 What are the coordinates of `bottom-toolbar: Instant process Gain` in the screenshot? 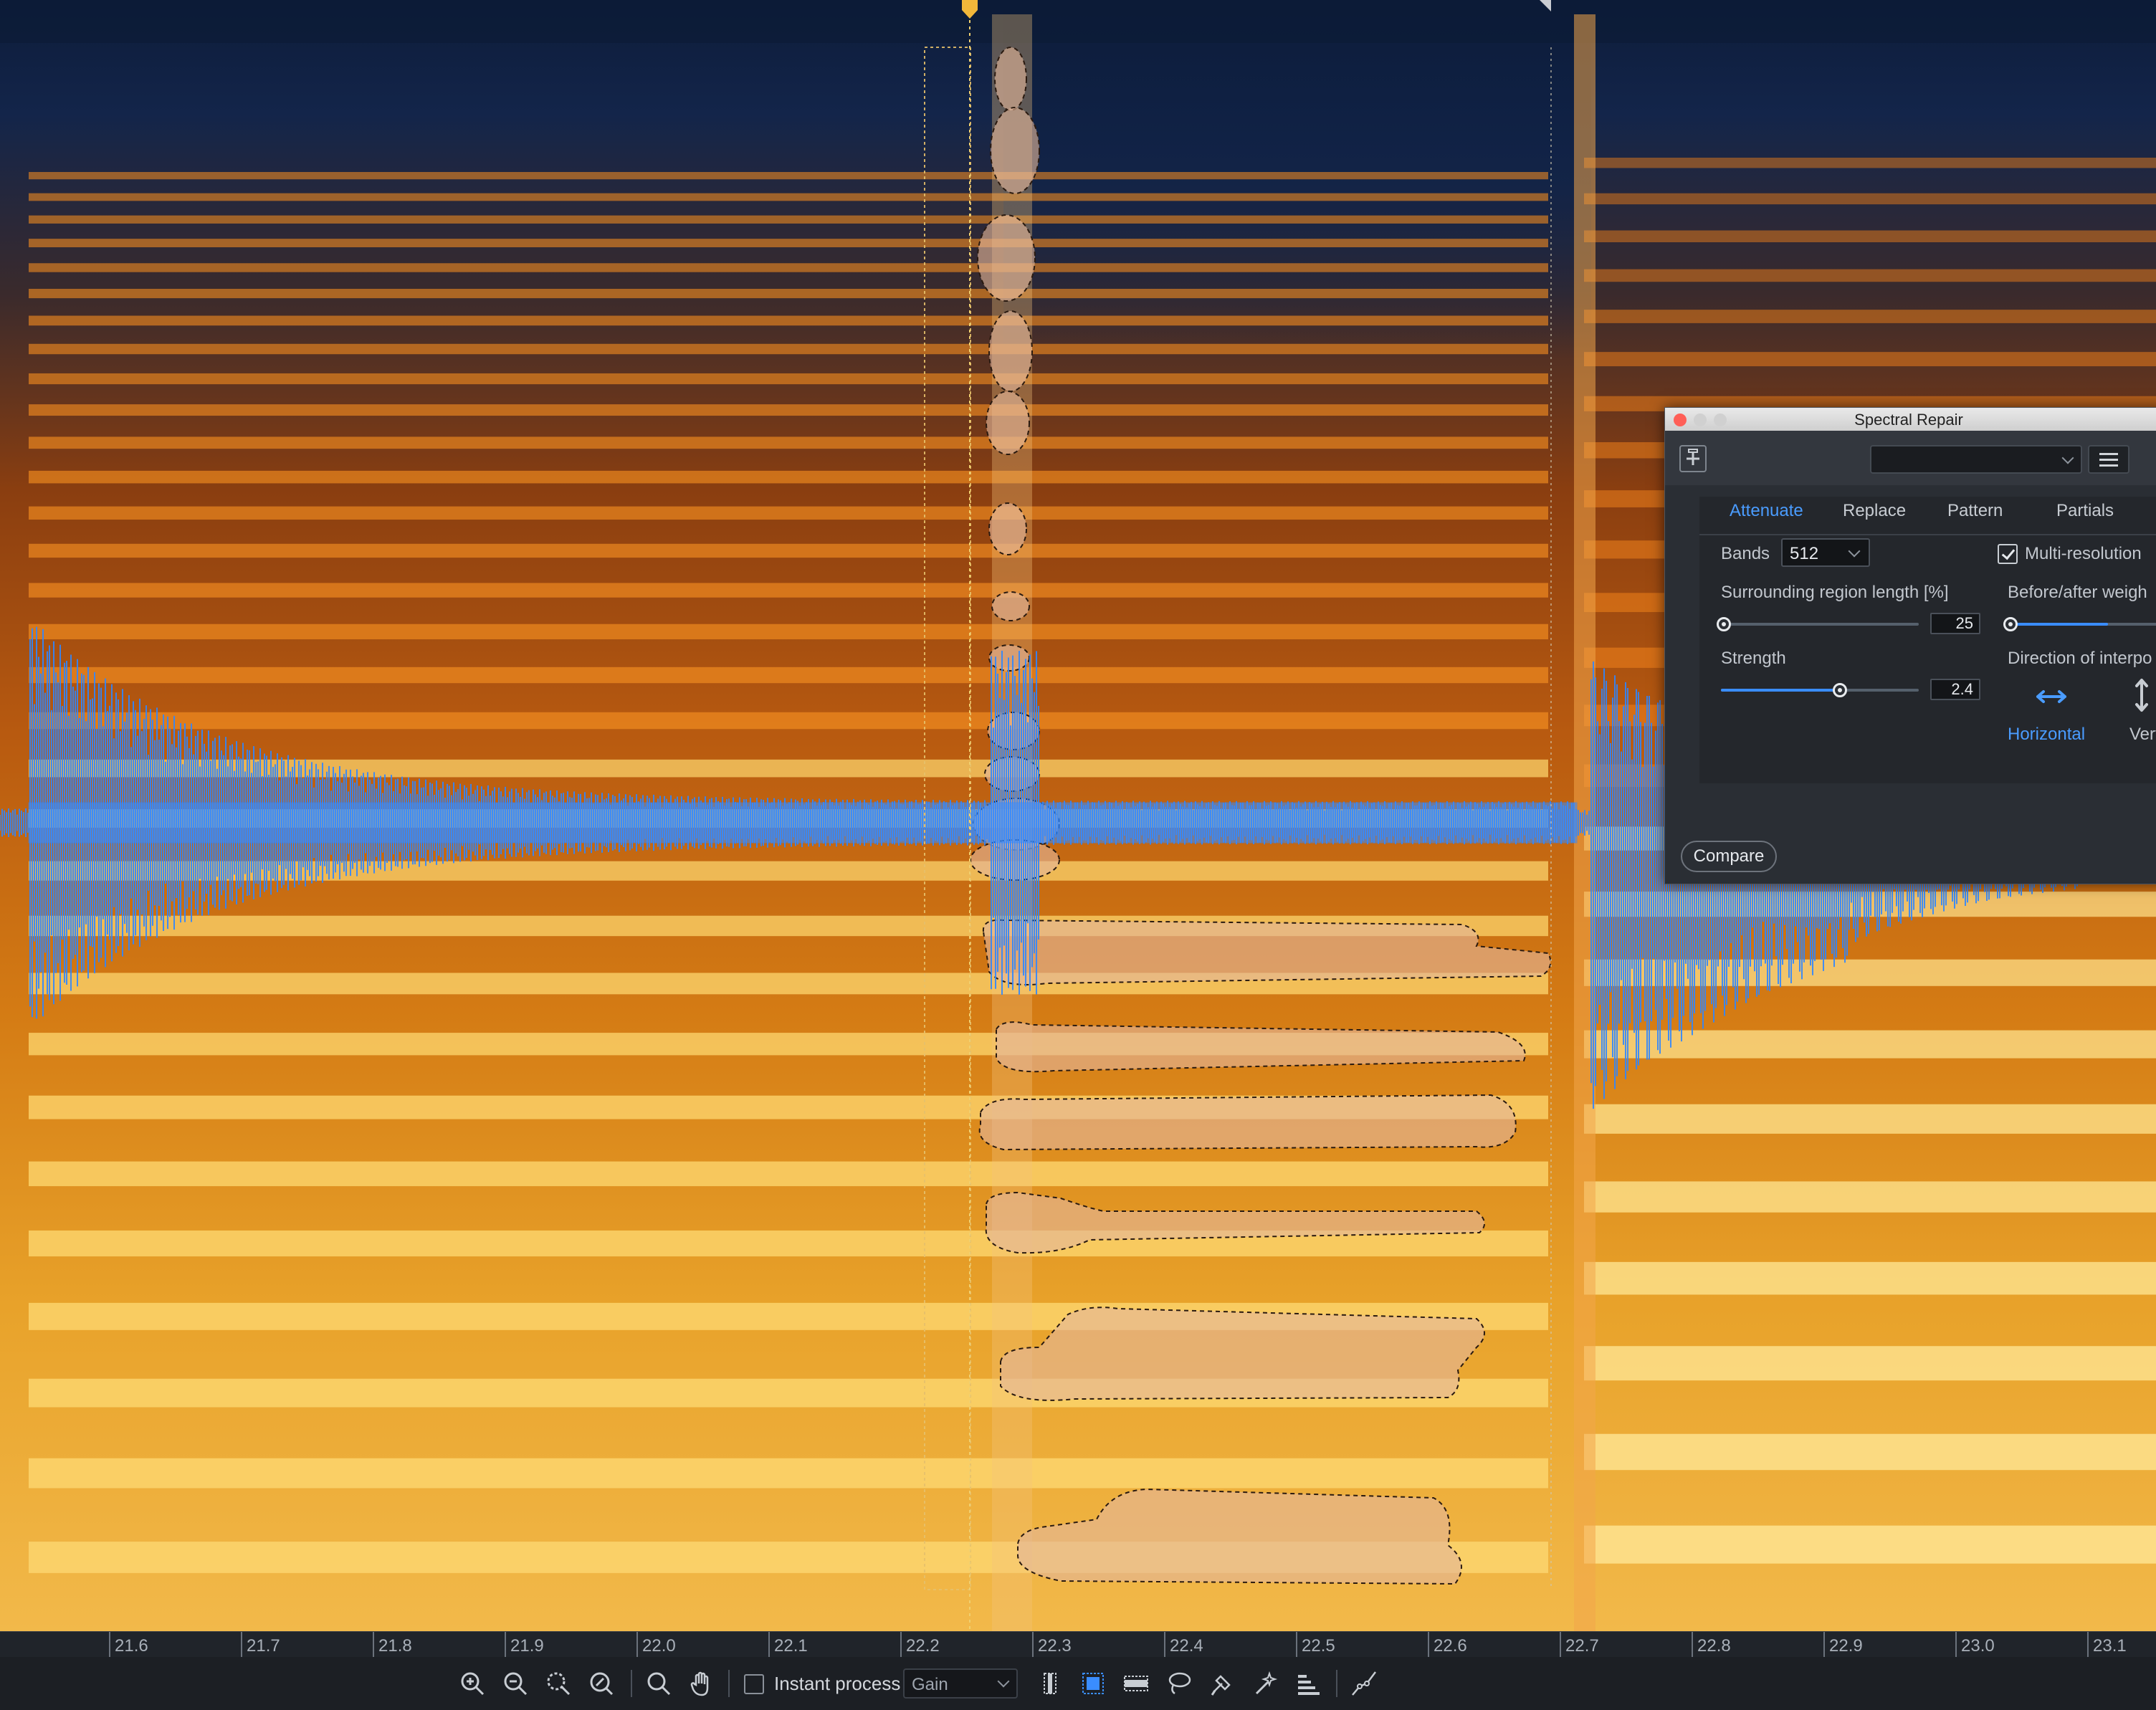 It's located at (1078, 1684).